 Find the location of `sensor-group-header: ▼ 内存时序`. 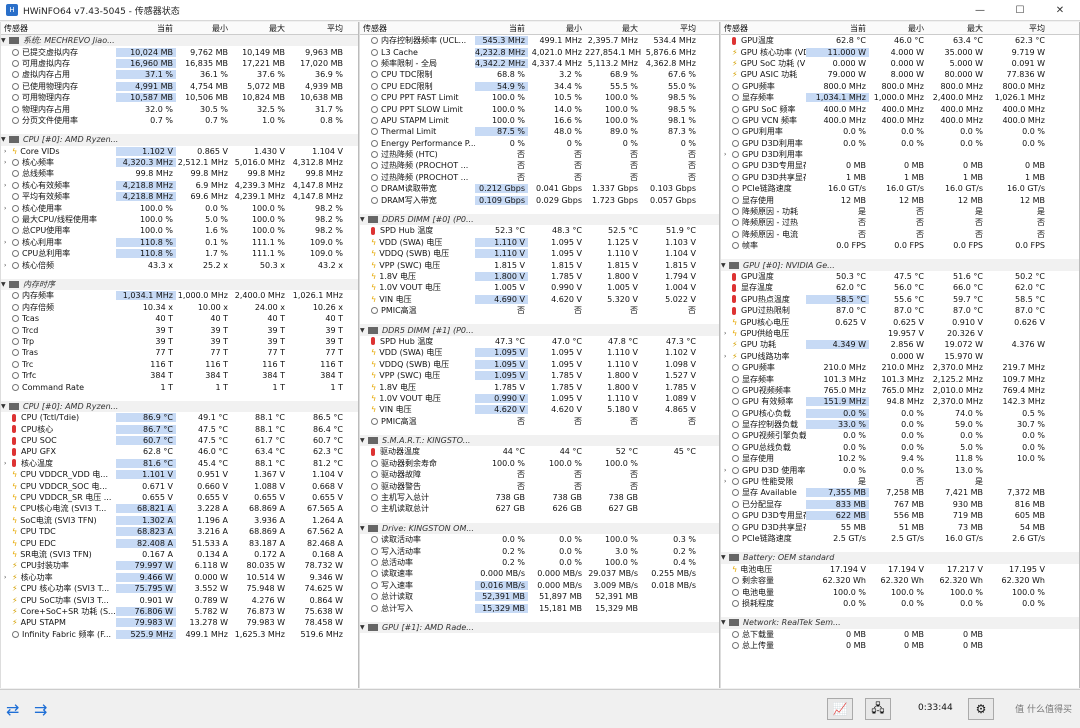

sensor-group-header: ▼ 内存时序 is located at coordinates (179, 284).